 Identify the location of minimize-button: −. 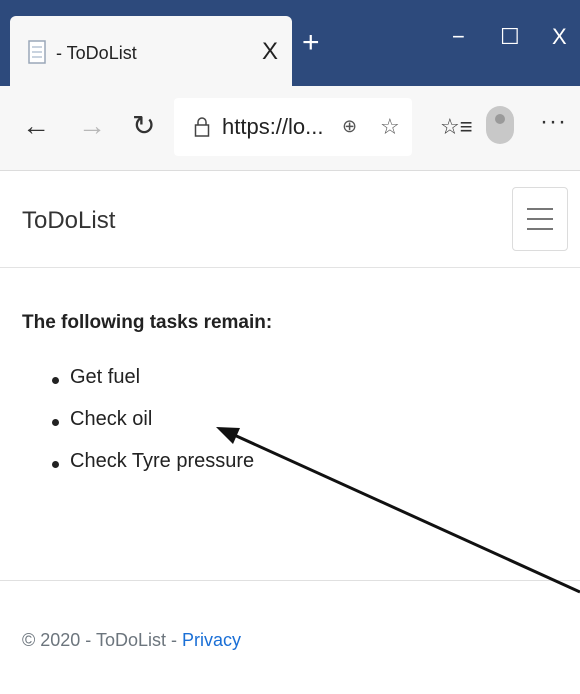
(458, 37).